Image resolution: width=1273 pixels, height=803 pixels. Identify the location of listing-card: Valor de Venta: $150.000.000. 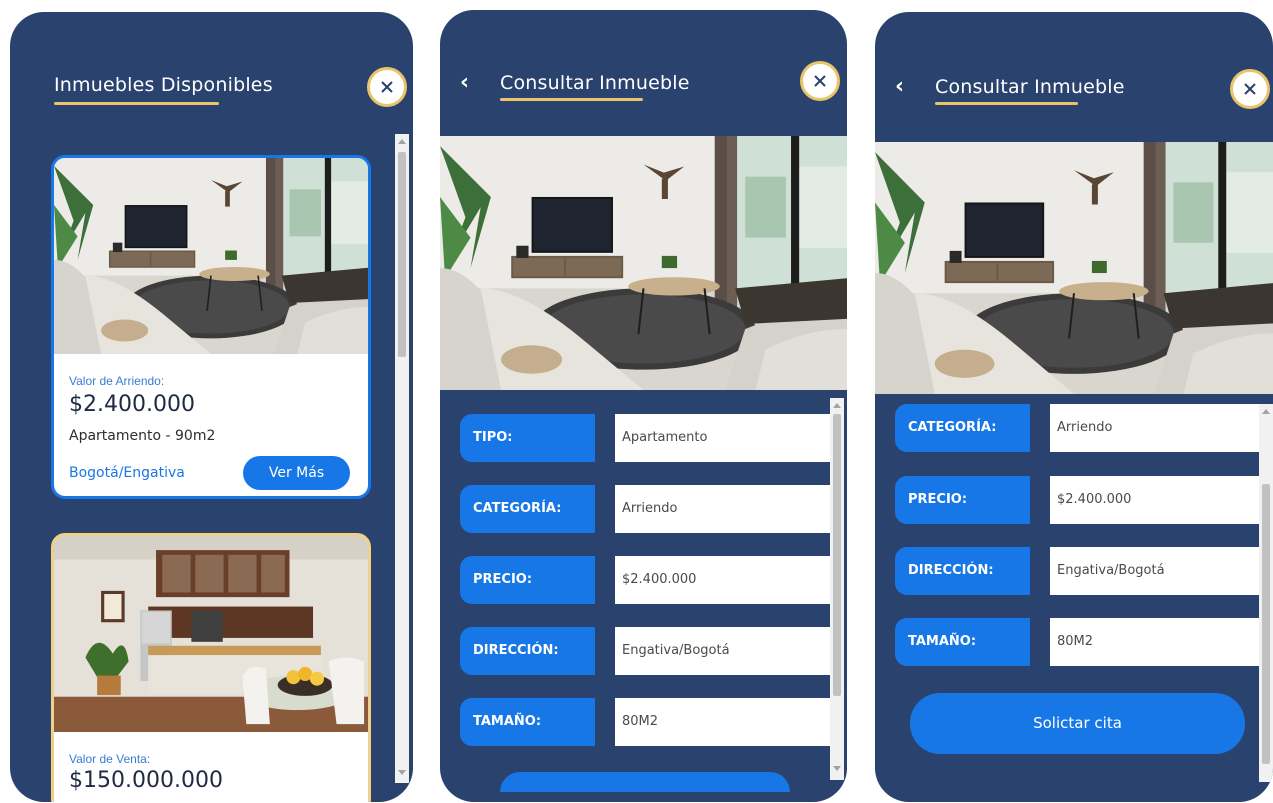
(211, 667).